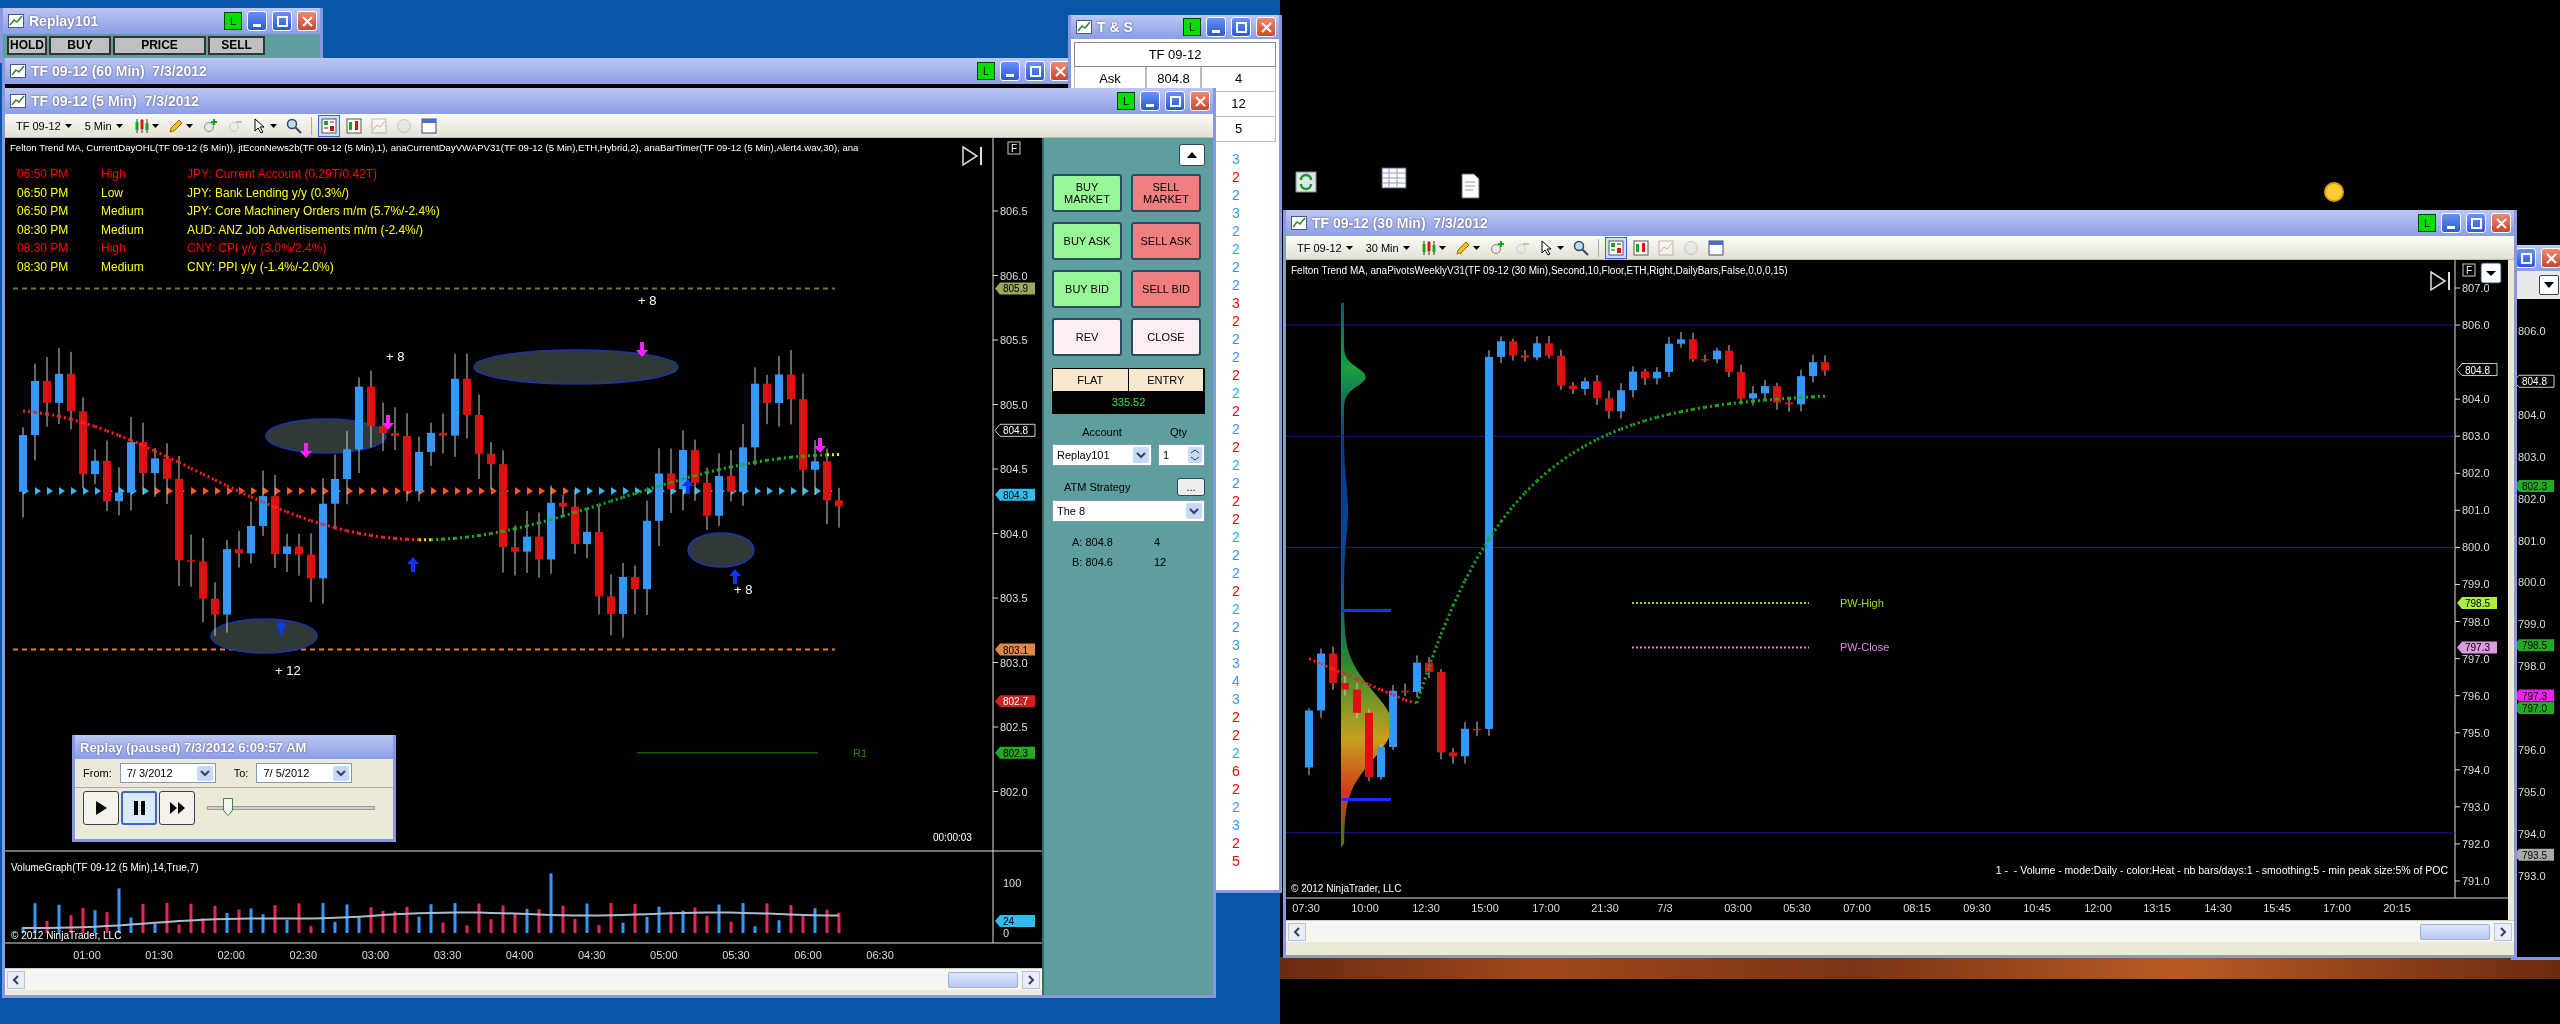 This screenshot has width=2560, height=1024. What do you see at coordinates (105, 867) in the screenshot?
I see `volume-indicator-label: VolumeGraph(TF 09-12 (5 Min),14,True,7)` at bounding box center [105, 867].